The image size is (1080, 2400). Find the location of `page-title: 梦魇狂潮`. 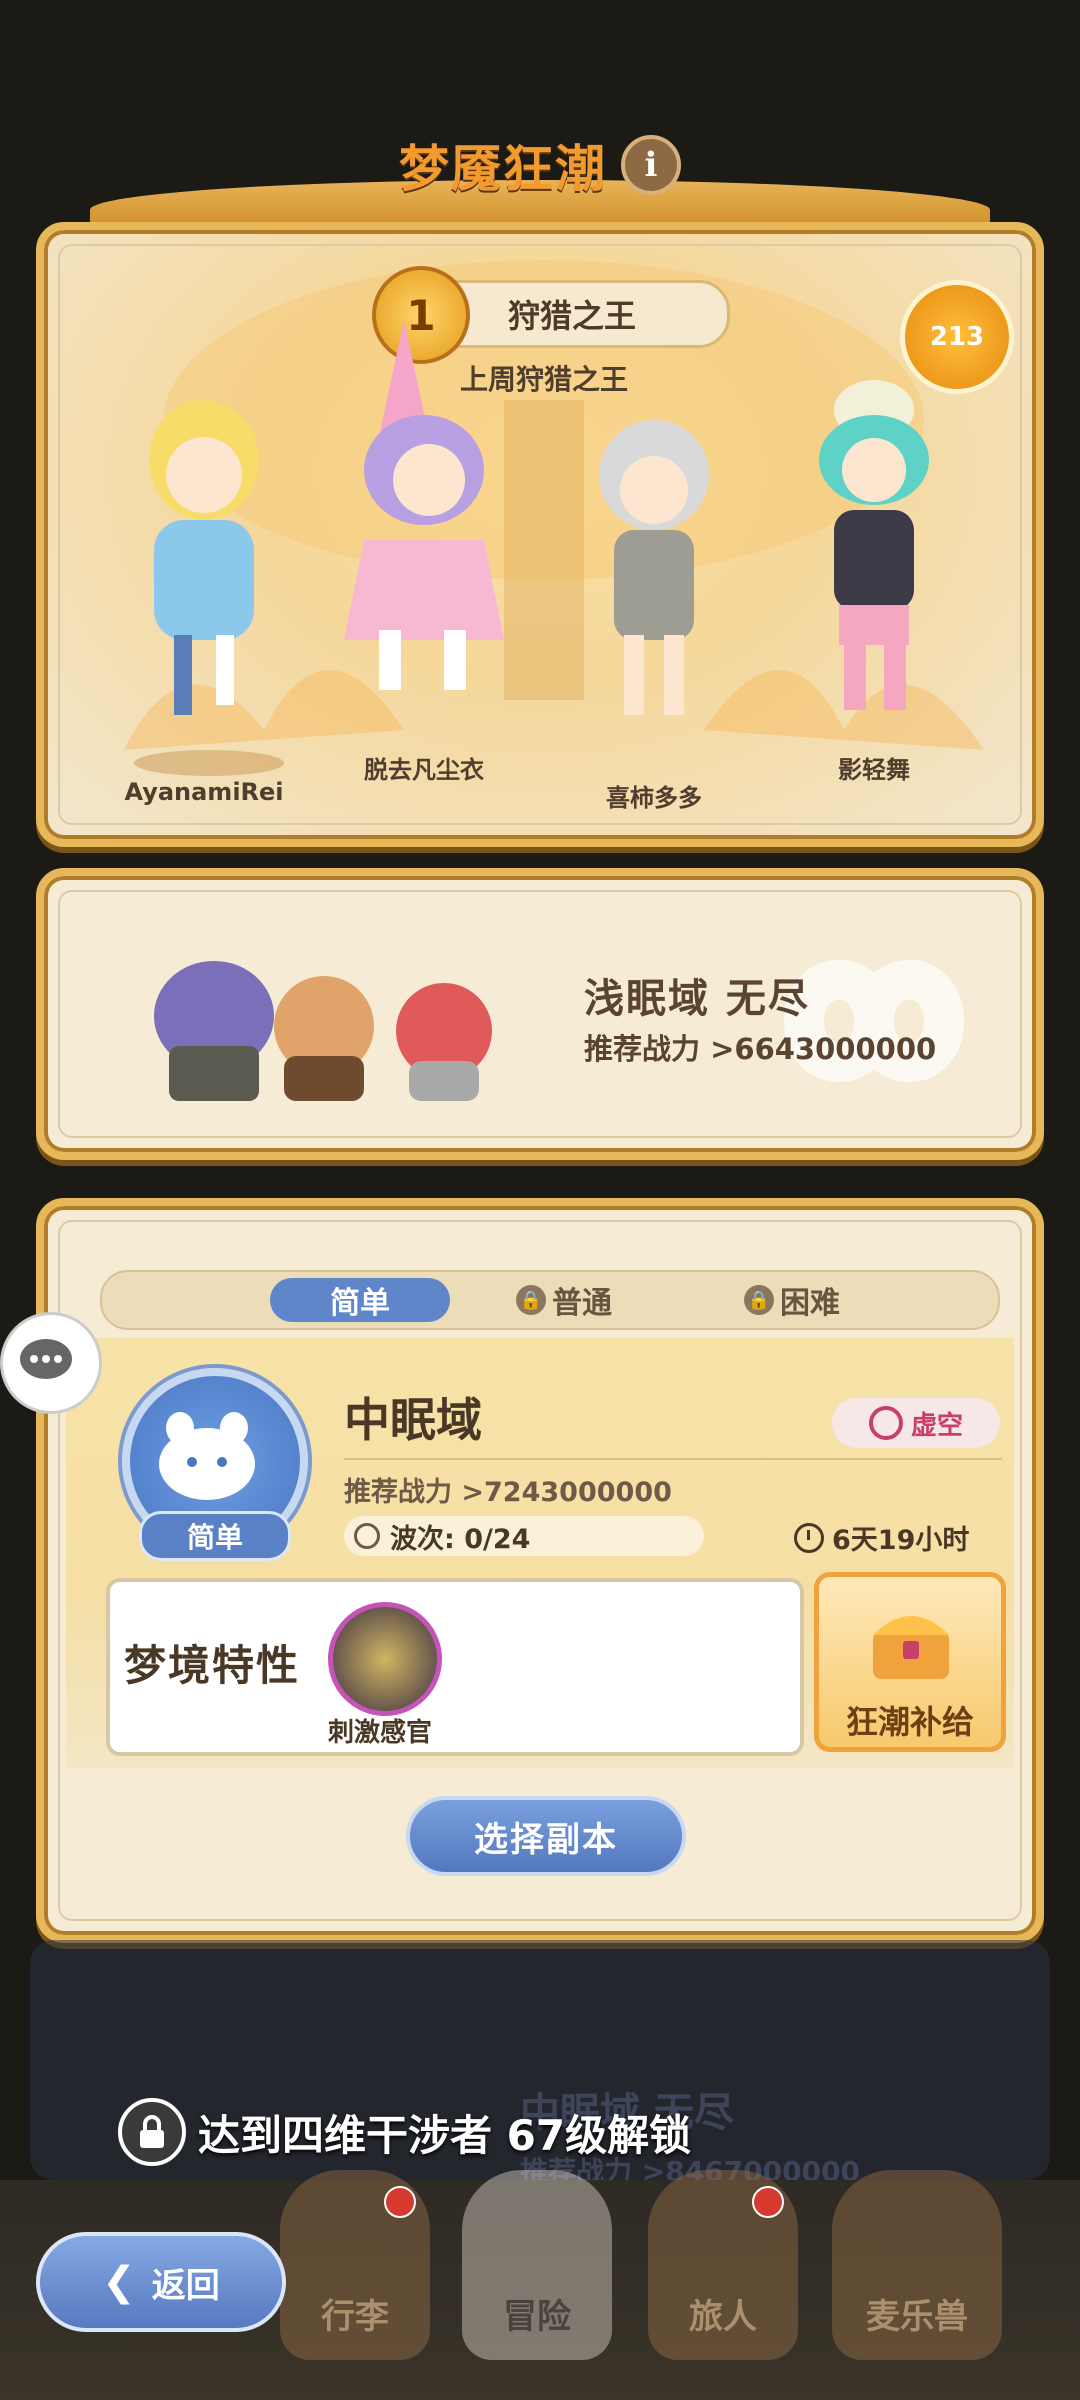

page-title: 梦魇狂潮 is located at coordinates (503, 169).